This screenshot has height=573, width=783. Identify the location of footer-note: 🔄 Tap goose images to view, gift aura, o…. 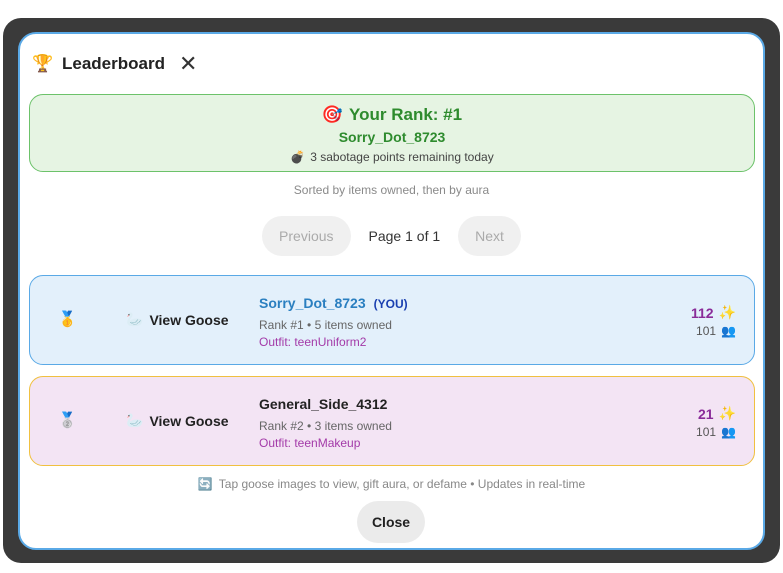
(391, 484).